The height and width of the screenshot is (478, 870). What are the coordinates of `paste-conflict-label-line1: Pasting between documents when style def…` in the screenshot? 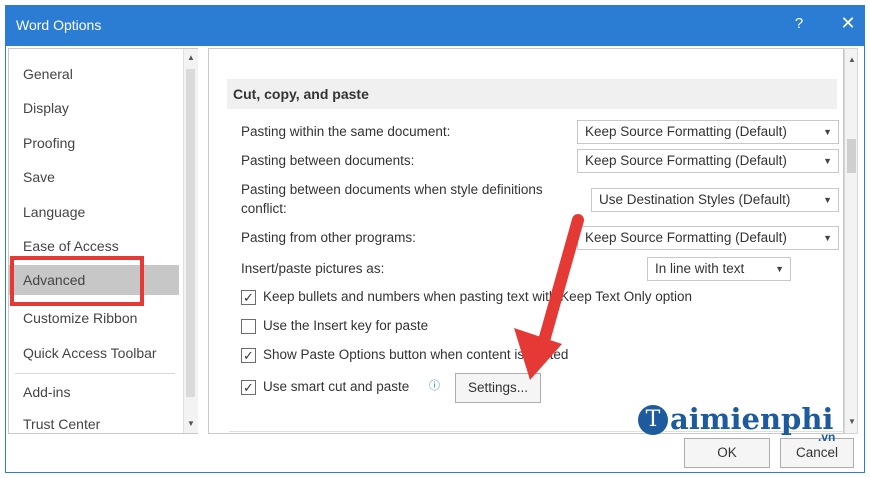 It's located at (392, 189).